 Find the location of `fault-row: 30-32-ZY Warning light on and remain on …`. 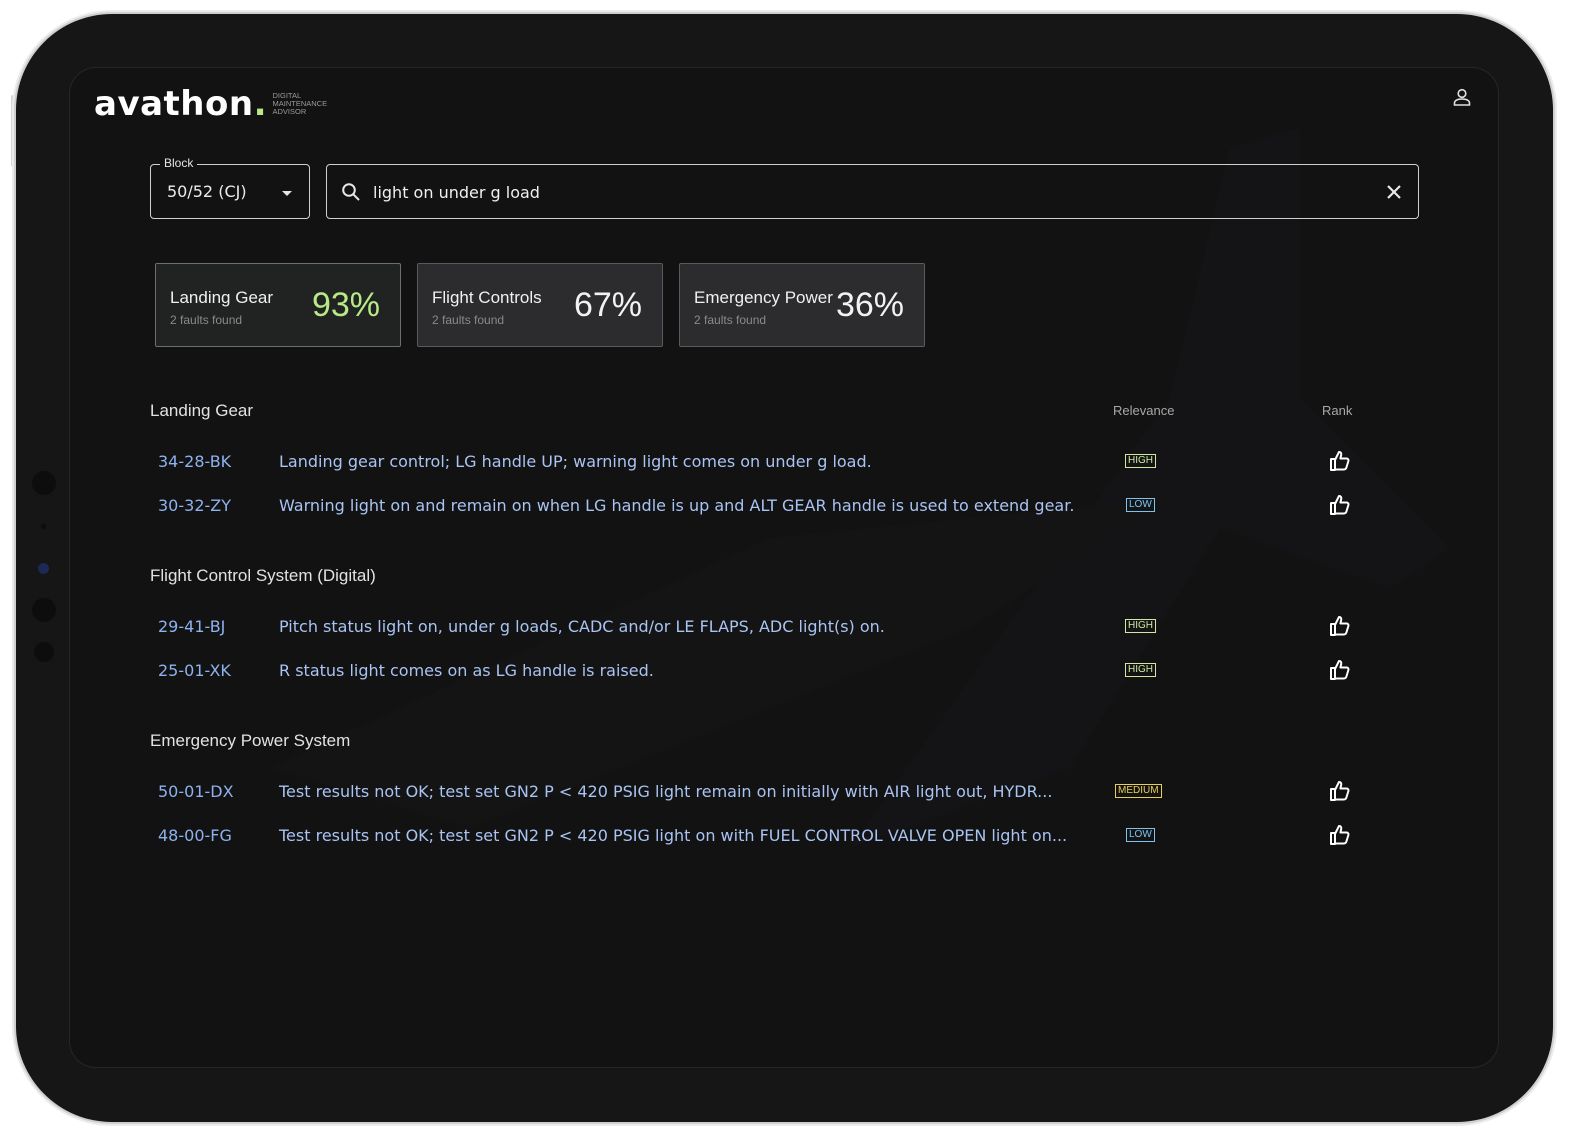

fault-row: 30-32-ZY Warning light on and remain on … is located at coordinates (780, 505).